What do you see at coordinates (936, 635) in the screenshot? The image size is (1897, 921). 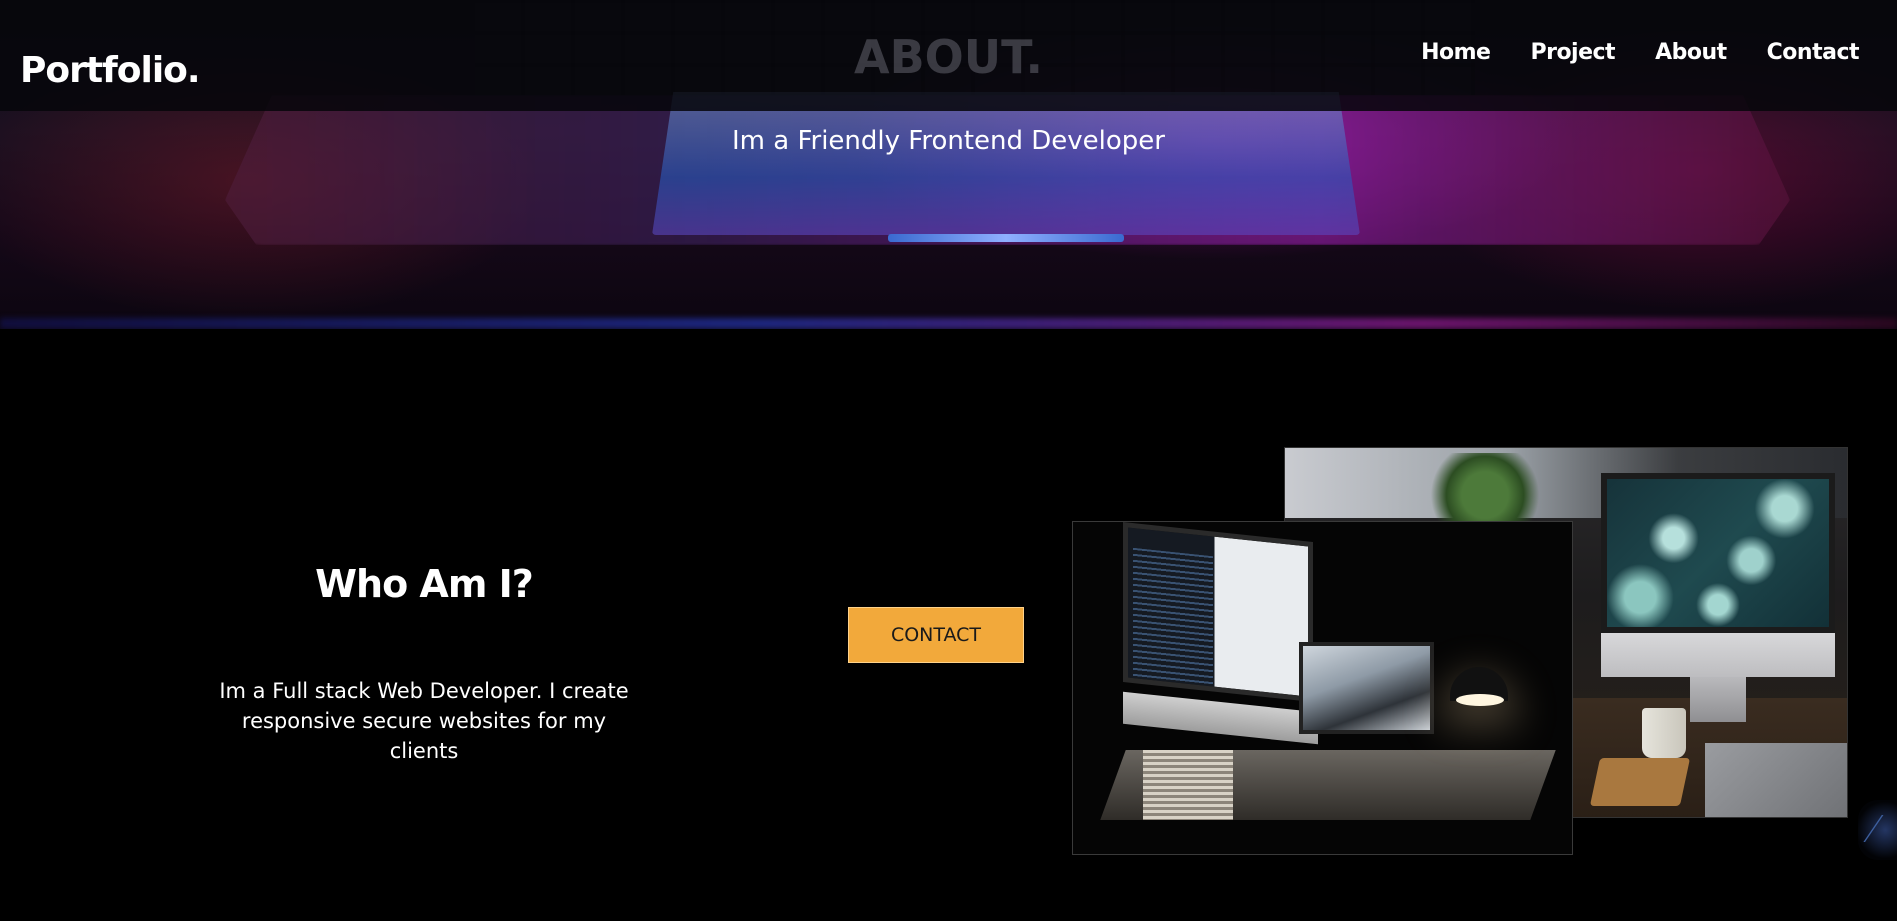 I see `contact-button: CONTACT` at bounding box center [936, 635].